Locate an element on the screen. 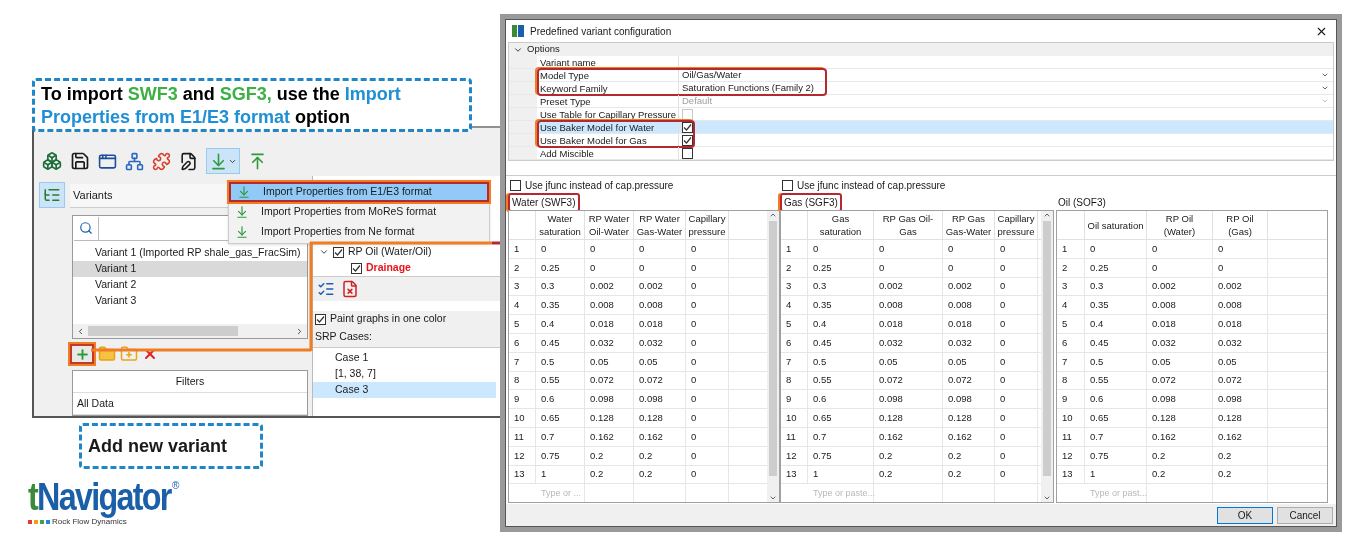 Image resolution: width=1345 pixels, height=541 pixels. row-number: 6 is located at coordinates (522, 343).